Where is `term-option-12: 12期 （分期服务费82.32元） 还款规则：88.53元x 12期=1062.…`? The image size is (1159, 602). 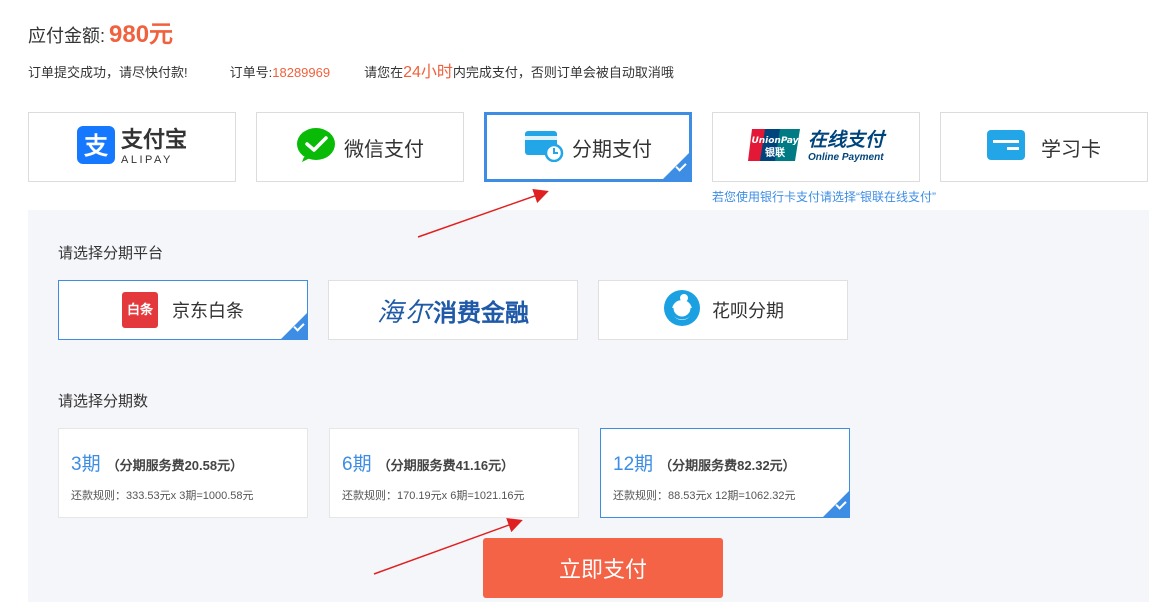 term-option-12: 12期 （分期服务费82.32元） 还款规则：88.53元x 12期=1062.… is located at coordinates (725, 473).